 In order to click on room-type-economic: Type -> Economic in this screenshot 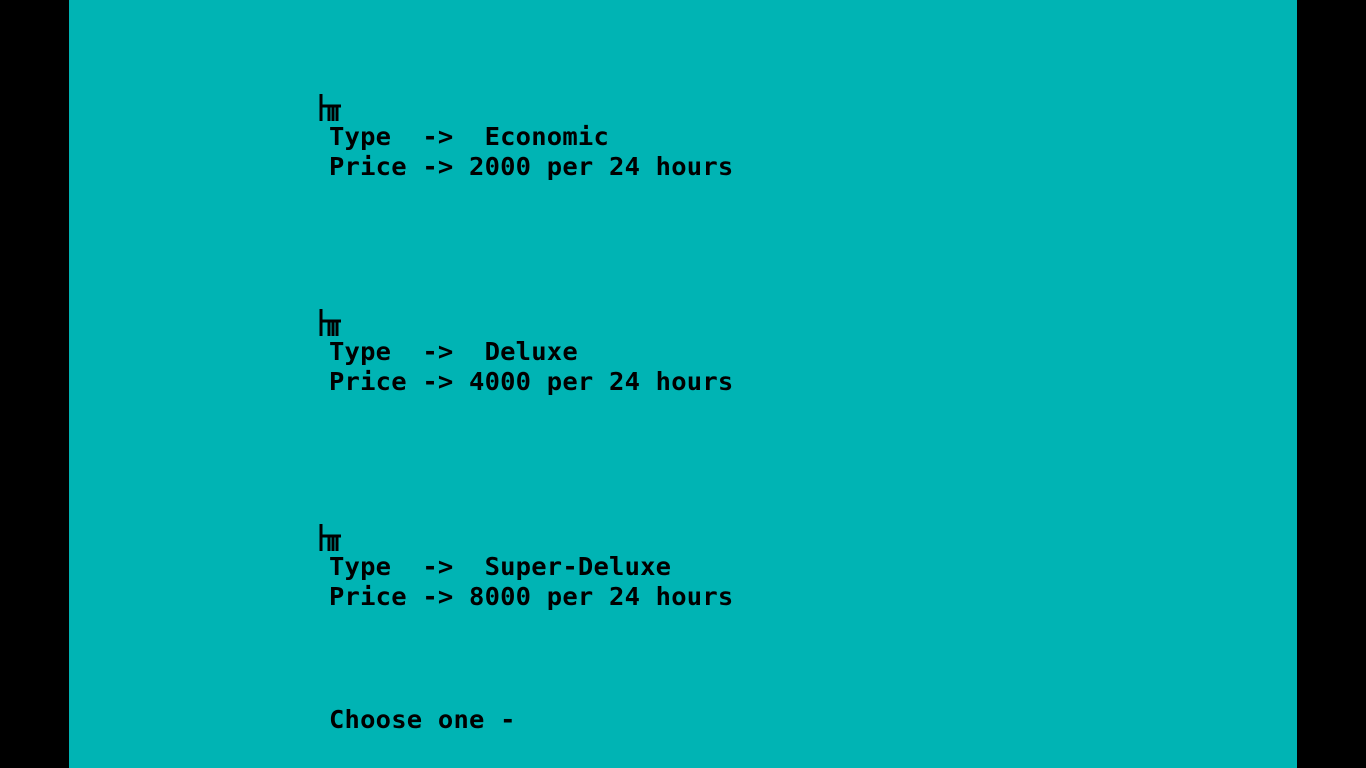, I will do `click(469, 136)`.